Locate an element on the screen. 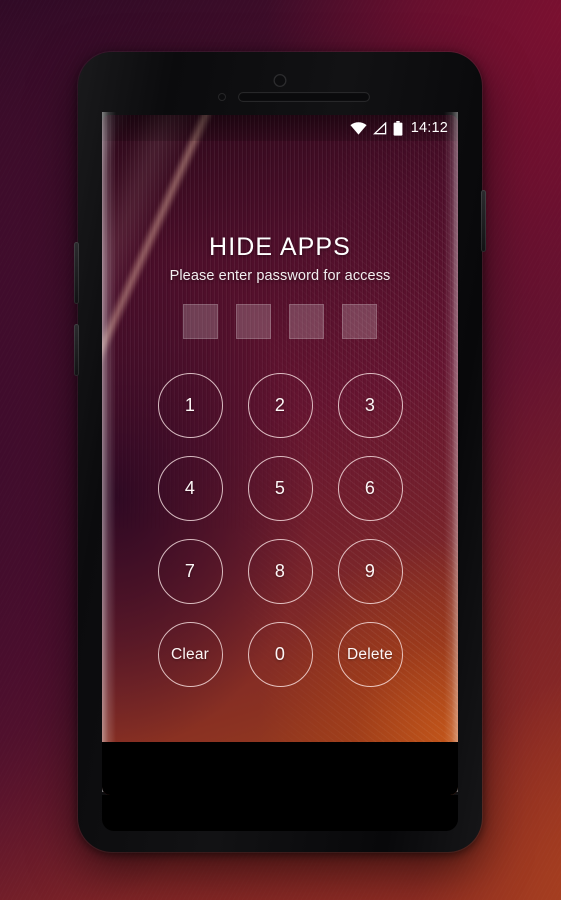  volume-button is located at coordinates (76, 273).